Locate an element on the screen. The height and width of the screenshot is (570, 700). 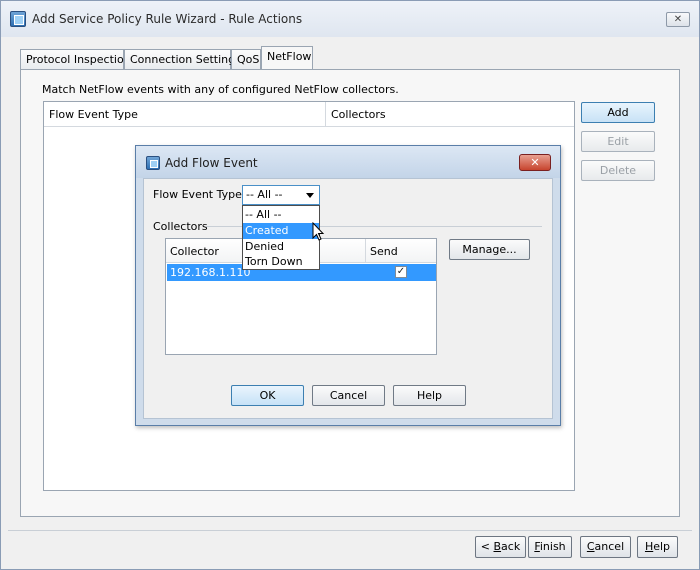
back-mnemonic: B is located at coordinates (497, 546).